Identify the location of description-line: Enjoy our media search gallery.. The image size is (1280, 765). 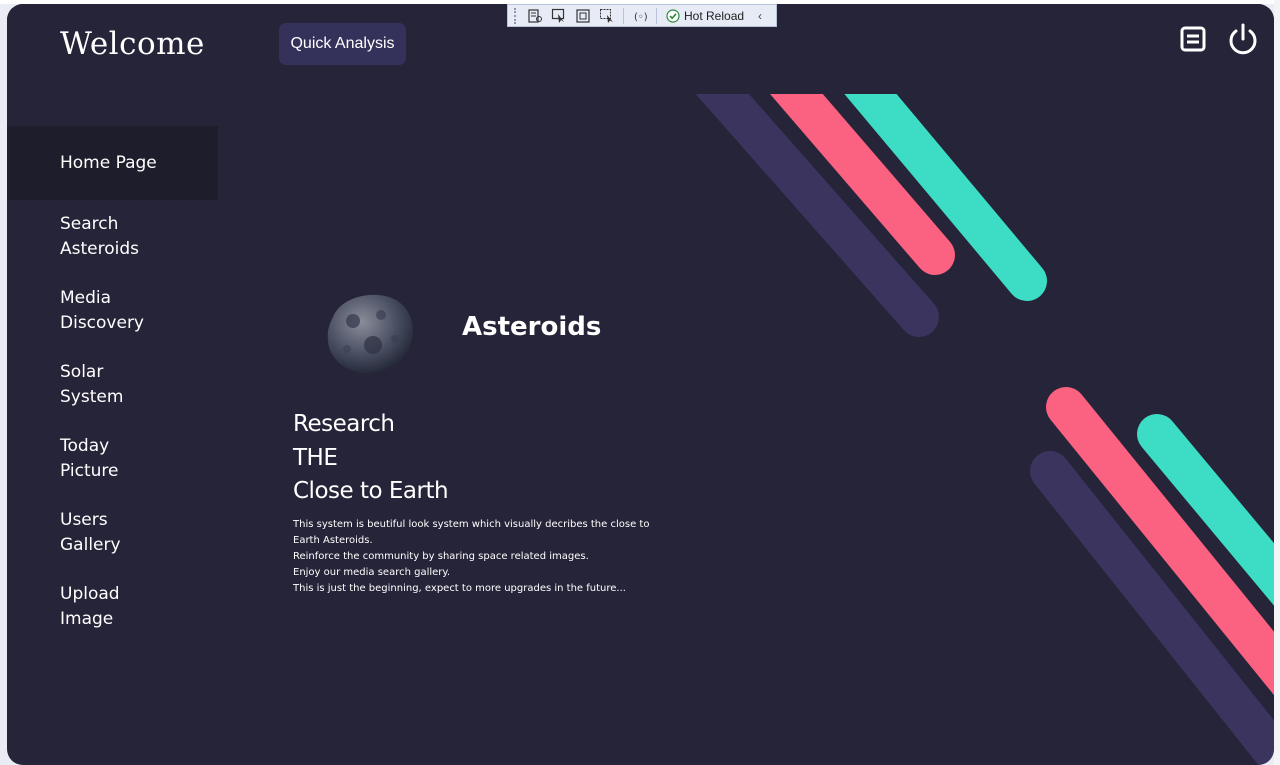
(372, 572).